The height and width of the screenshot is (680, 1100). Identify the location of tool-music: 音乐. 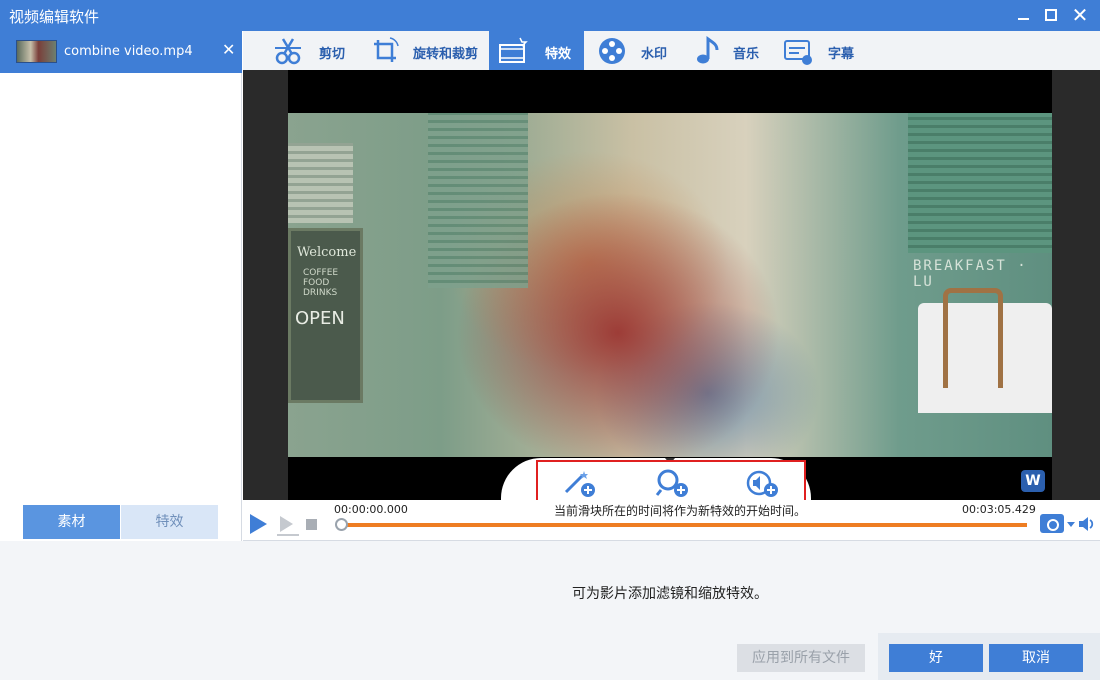
(733, 50).